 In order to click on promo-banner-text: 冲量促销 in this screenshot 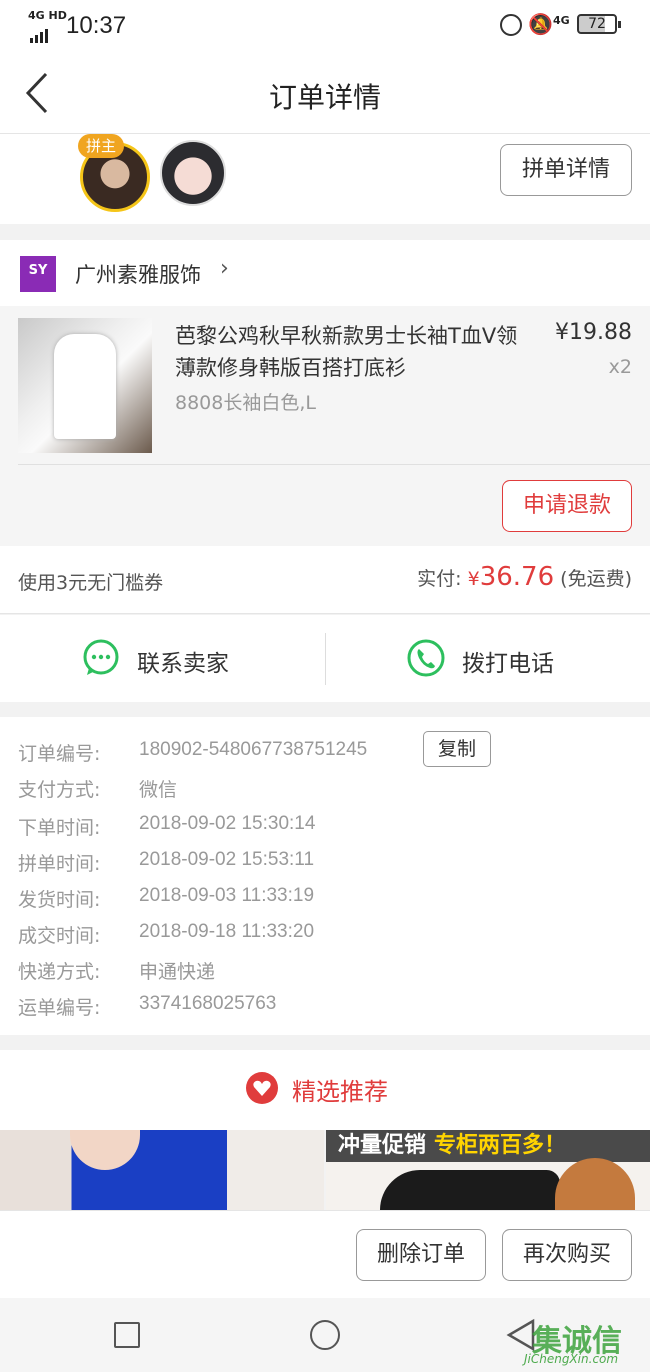, I will do `click(382, 1145)`.